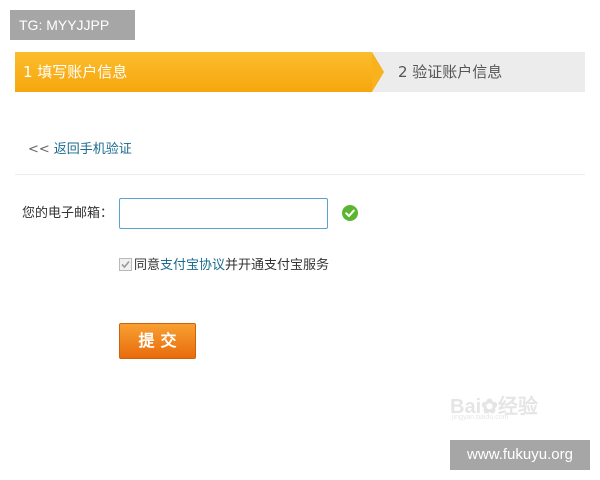 The image size is (600, 480). I want to click on step-arrow-icon, so click(378, 72).